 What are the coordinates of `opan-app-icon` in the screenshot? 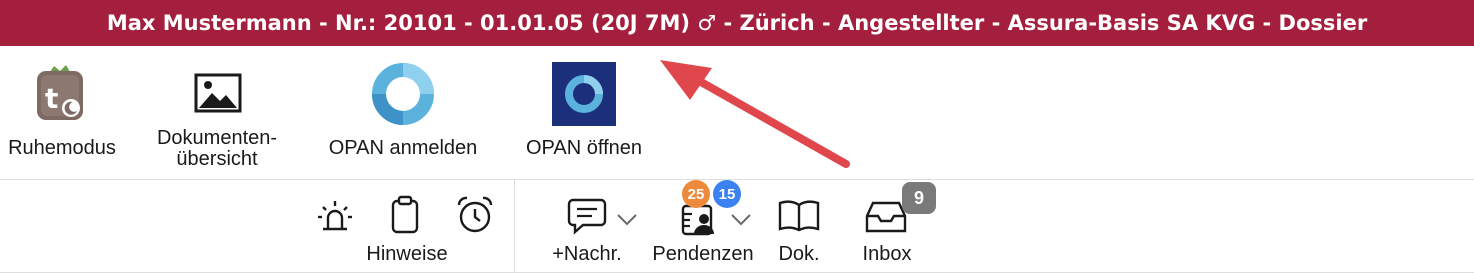 It's located at (584, 94).